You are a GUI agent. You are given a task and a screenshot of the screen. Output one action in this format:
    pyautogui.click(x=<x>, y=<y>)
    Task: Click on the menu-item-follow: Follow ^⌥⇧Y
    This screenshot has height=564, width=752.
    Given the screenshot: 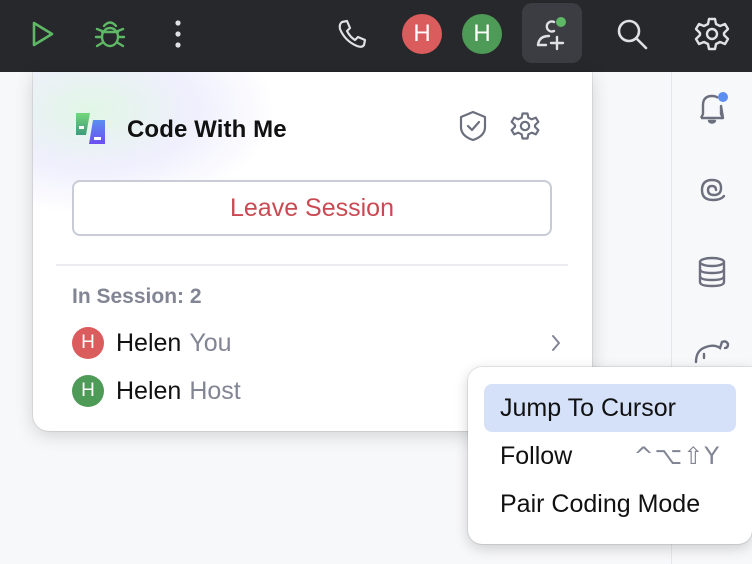 What is the action you would take?
    pyautogui.click(x=610, y=456)
    